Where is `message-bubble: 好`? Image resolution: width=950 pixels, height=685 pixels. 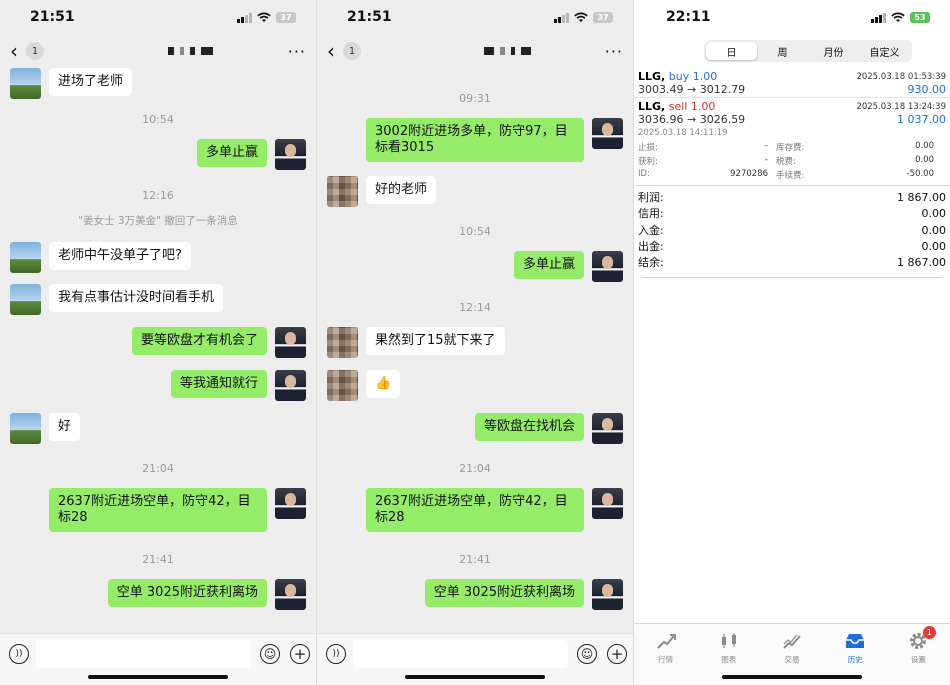 message-bubble: 好 is located at coordinates (65, 427).